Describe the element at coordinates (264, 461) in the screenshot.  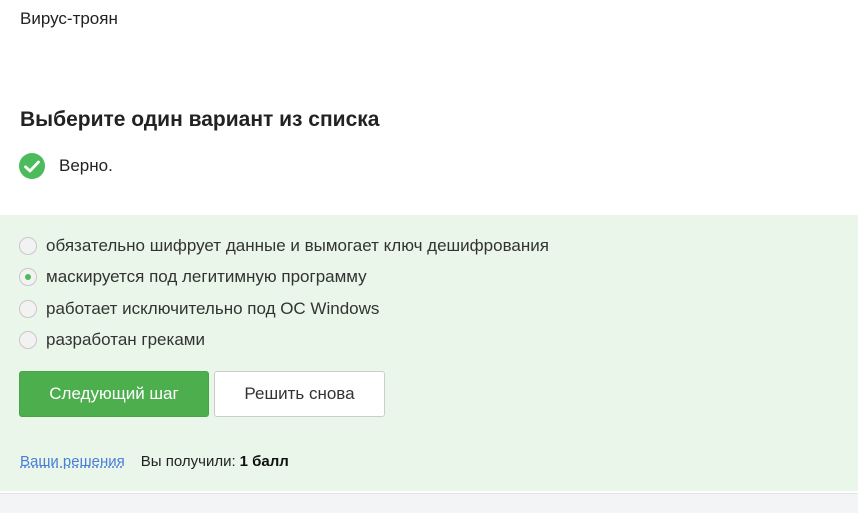
I see `score-value: 1 балл` at that location.